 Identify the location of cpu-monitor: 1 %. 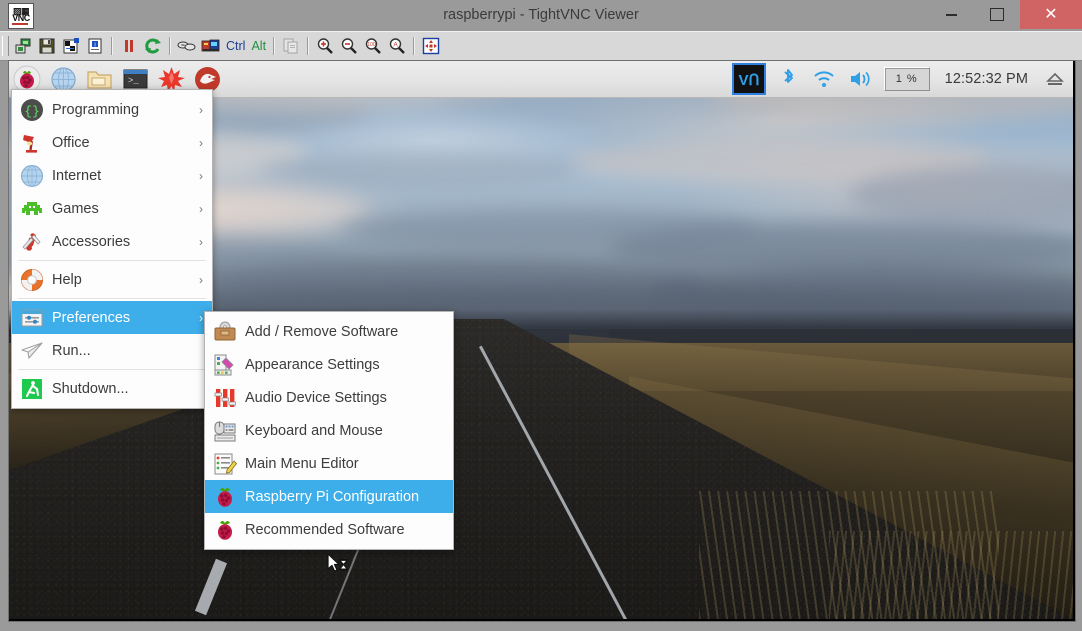
(906, 79).